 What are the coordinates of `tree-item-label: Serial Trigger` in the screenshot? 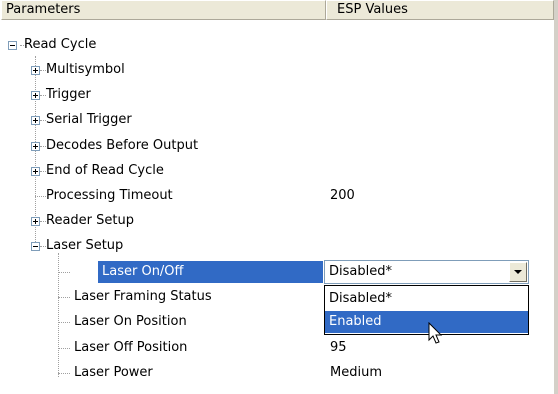 It's located at (89, 119).